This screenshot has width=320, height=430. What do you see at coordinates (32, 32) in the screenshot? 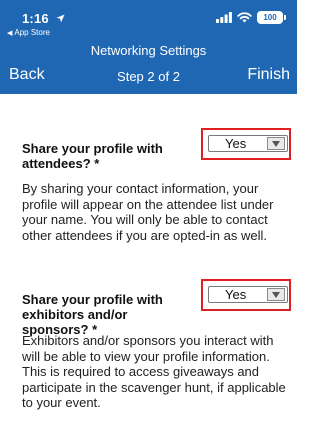
I see `back-to-app-store-label: App Store` at bounding box center [32, 32].